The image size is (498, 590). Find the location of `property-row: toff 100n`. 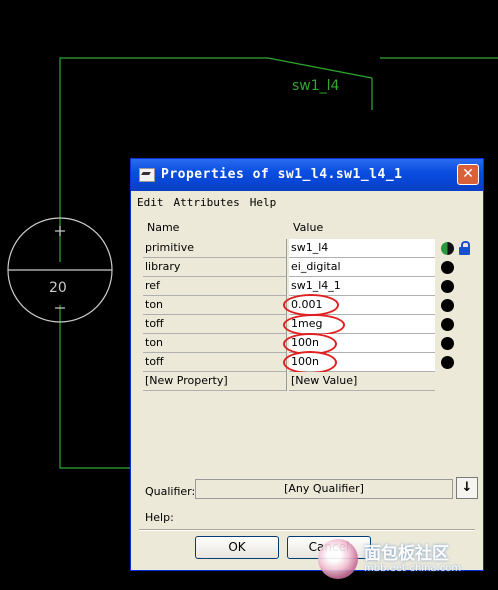

property-row: toff 100n is located at coordinates (308, 362).